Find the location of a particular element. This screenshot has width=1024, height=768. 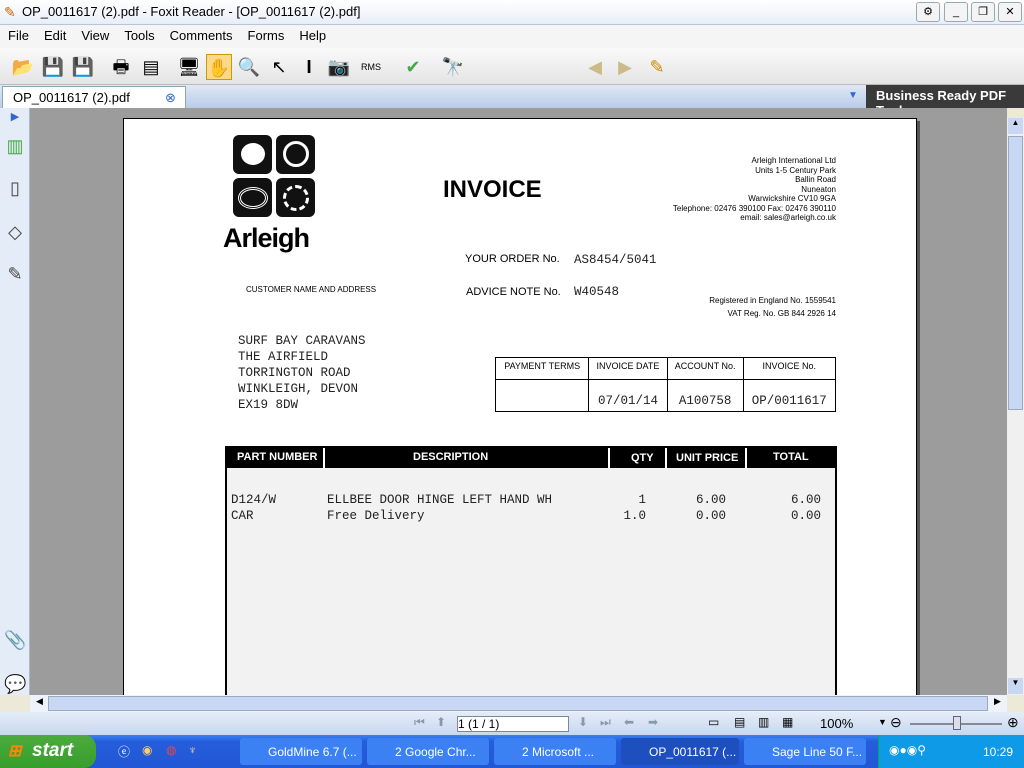

advice-label: ADVICE NOTE No. is located at coordinates (513, 292).